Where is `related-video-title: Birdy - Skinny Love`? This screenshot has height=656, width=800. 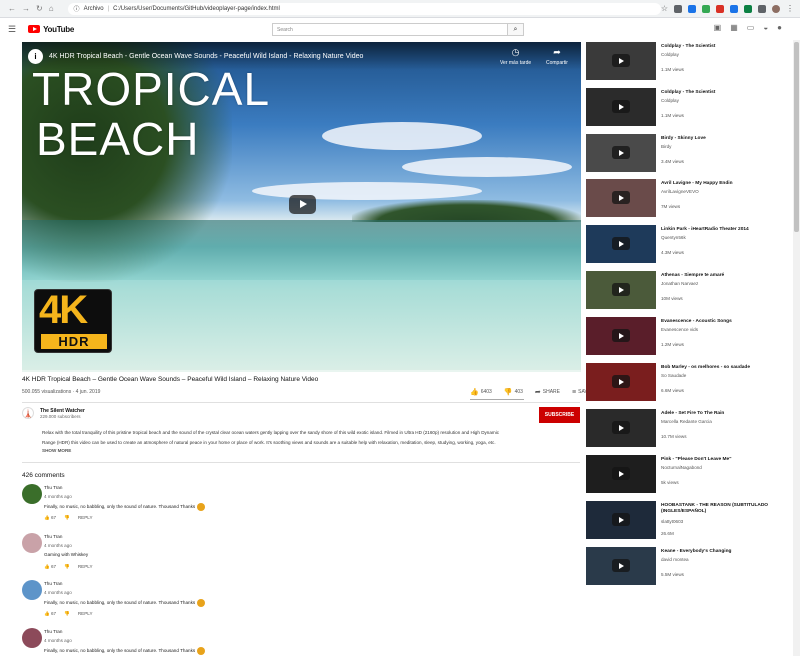 related-video-title: Birdy - Skinny Love is located at coordinates (726, 139).